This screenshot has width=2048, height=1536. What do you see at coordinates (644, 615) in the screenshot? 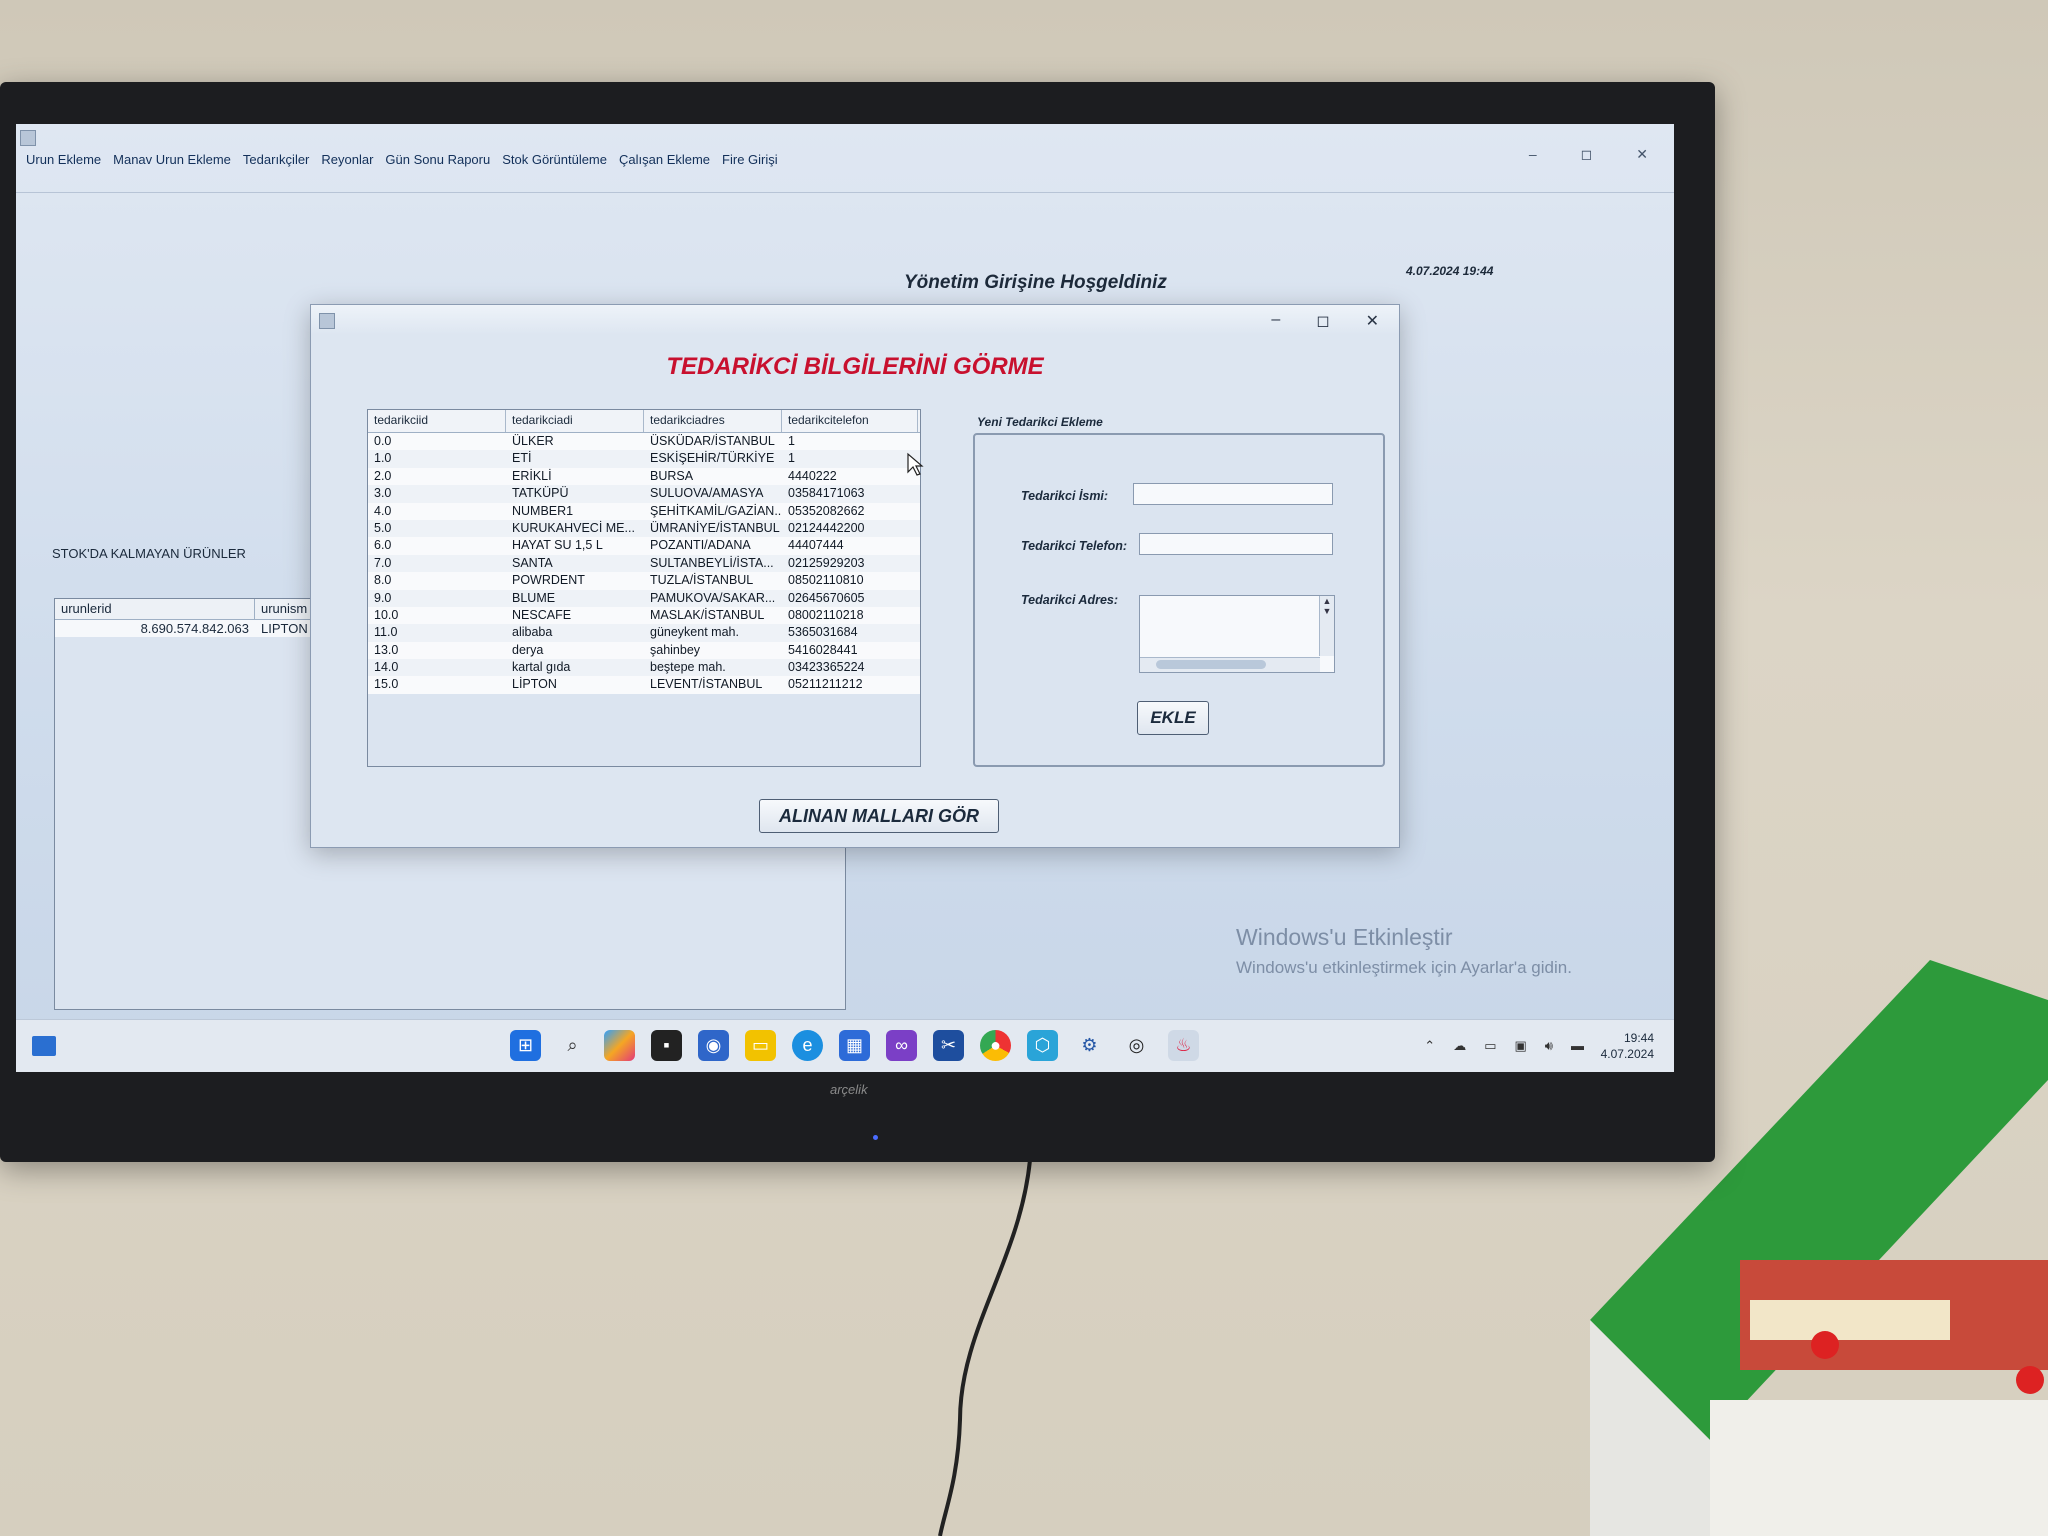
I see `table-row: 10.0 NESCAFE MASLAK/İSTANBUL 08002110218` at bounding box center [644, 615].